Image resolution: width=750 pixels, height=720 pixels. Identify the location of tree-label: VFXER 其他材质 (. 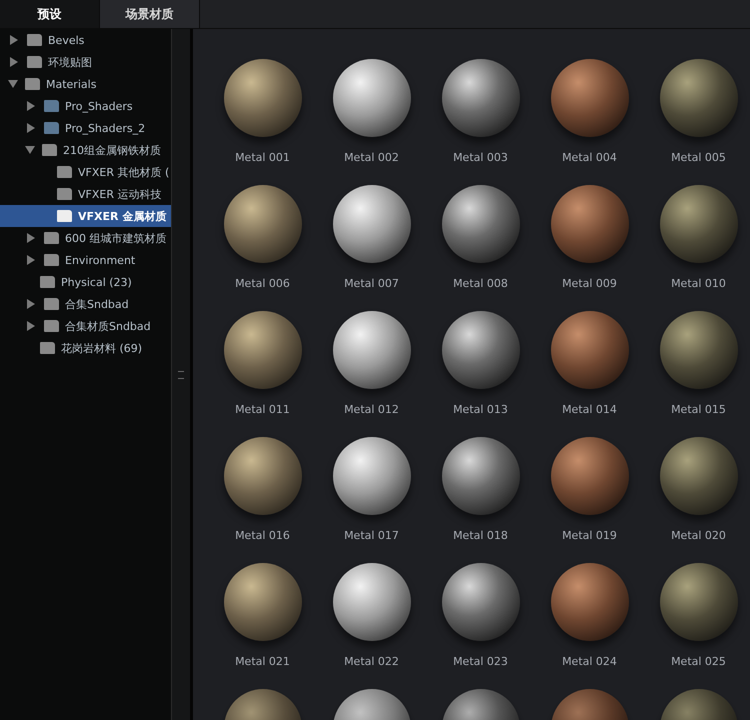
(124, 172).